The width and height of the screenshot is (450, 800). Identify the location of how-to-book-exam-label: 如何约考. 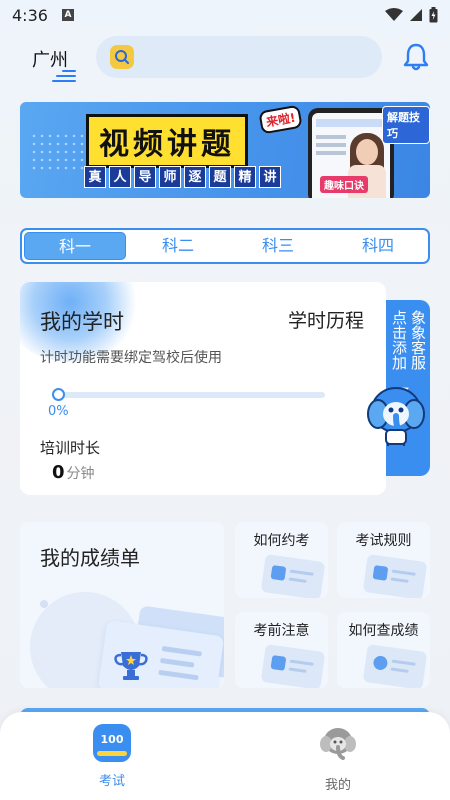
(281, 541).